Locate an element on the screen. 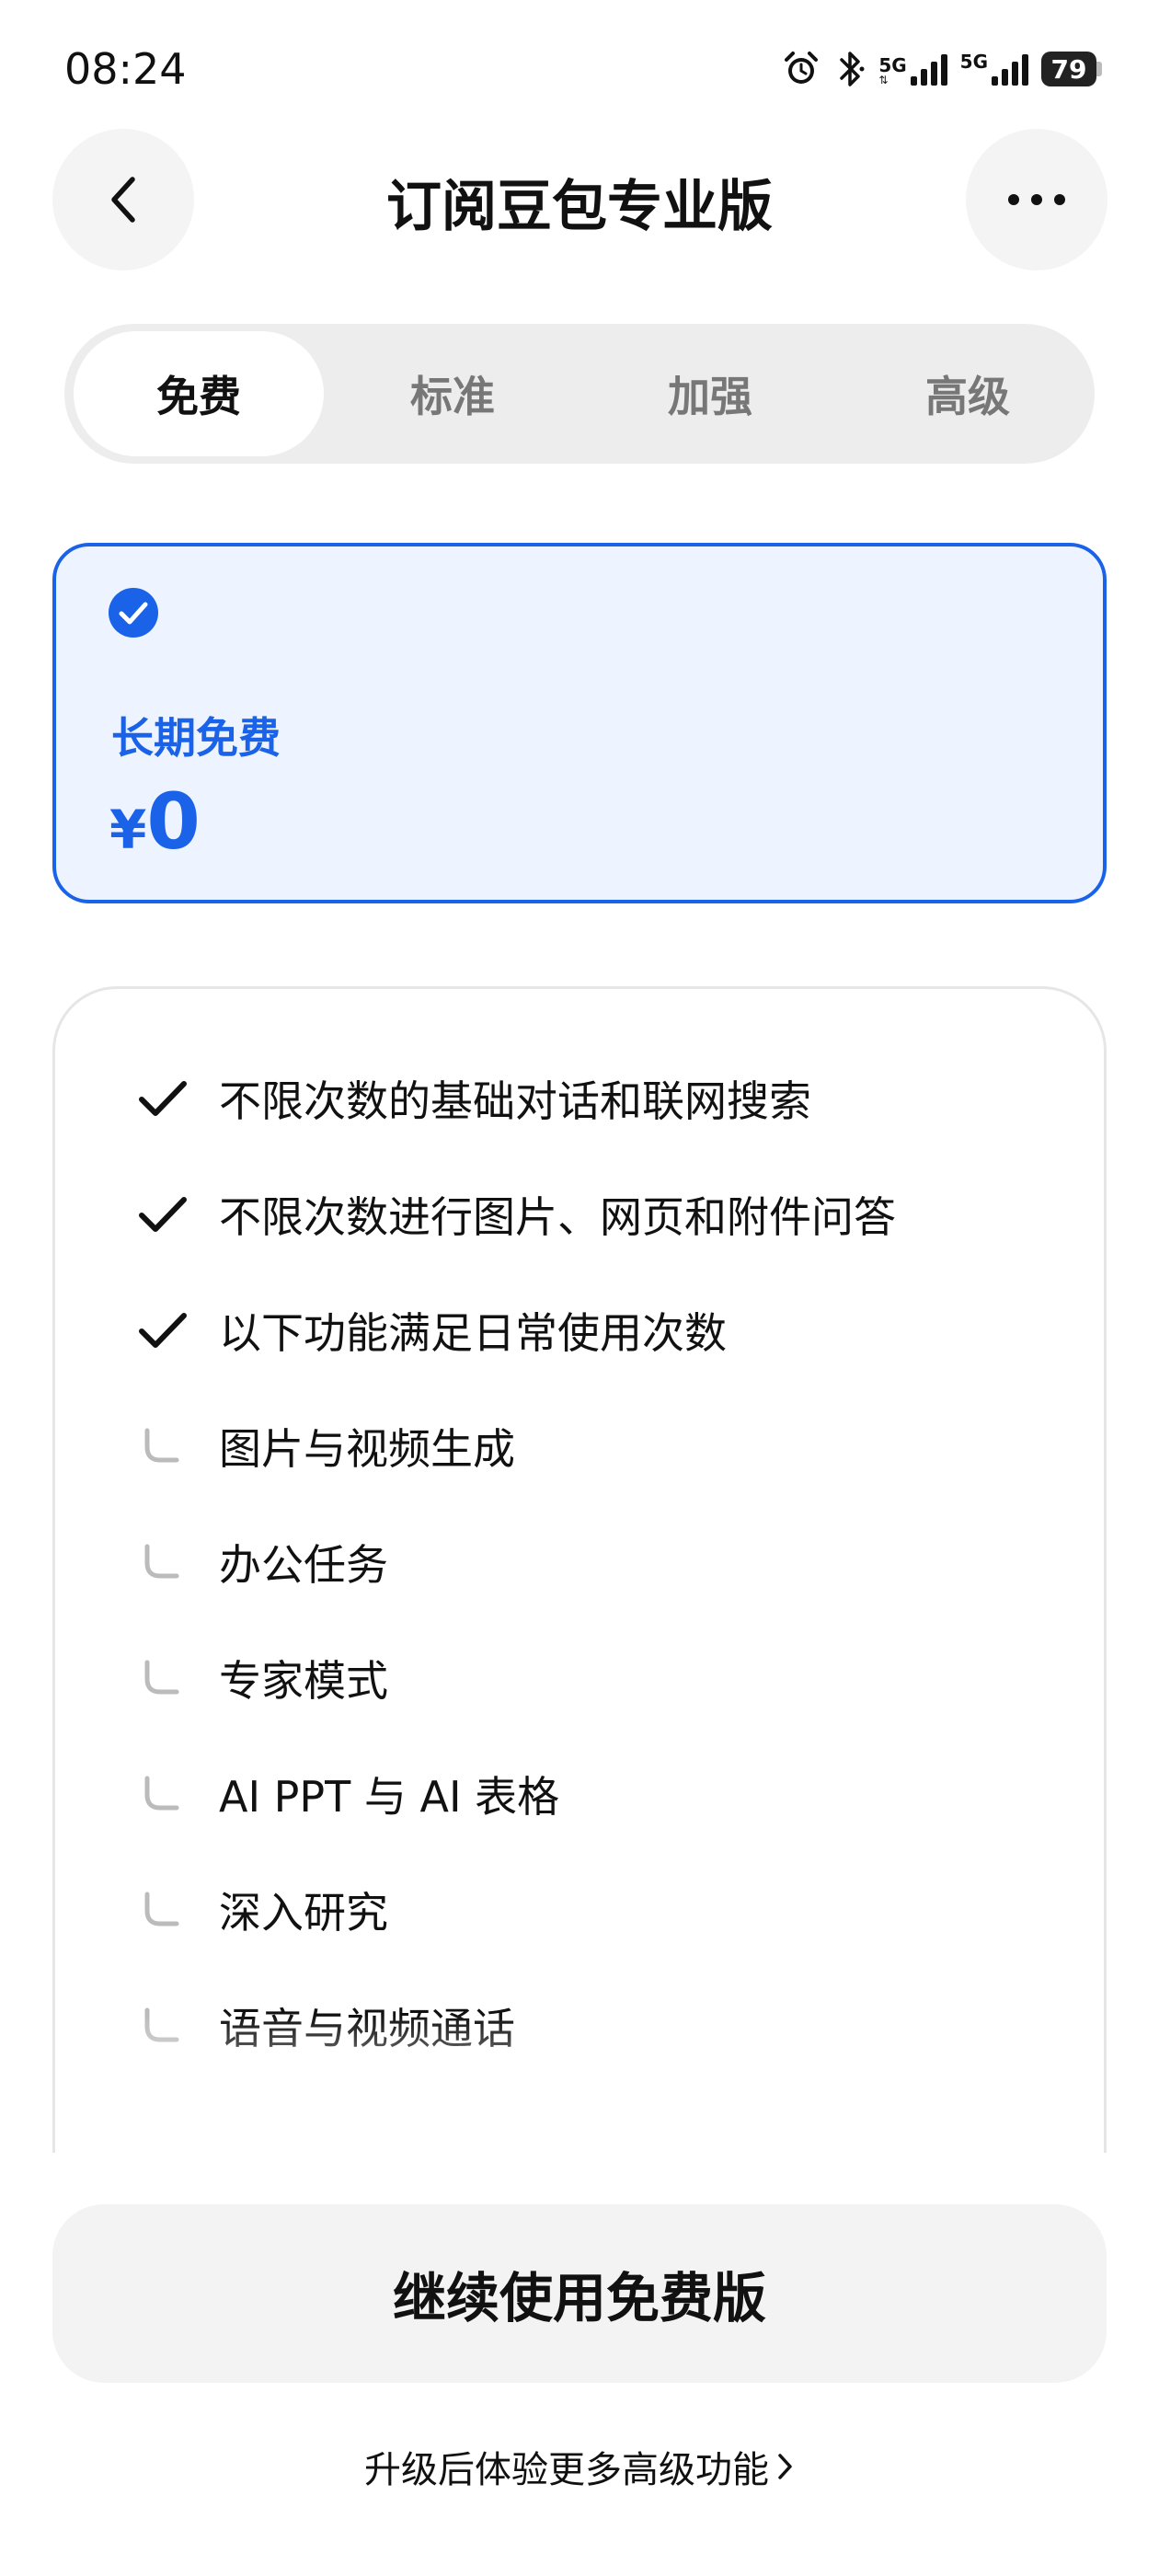  plan-card-free: 长期免费 ¥ 0 is located at coordinates (579, 723).